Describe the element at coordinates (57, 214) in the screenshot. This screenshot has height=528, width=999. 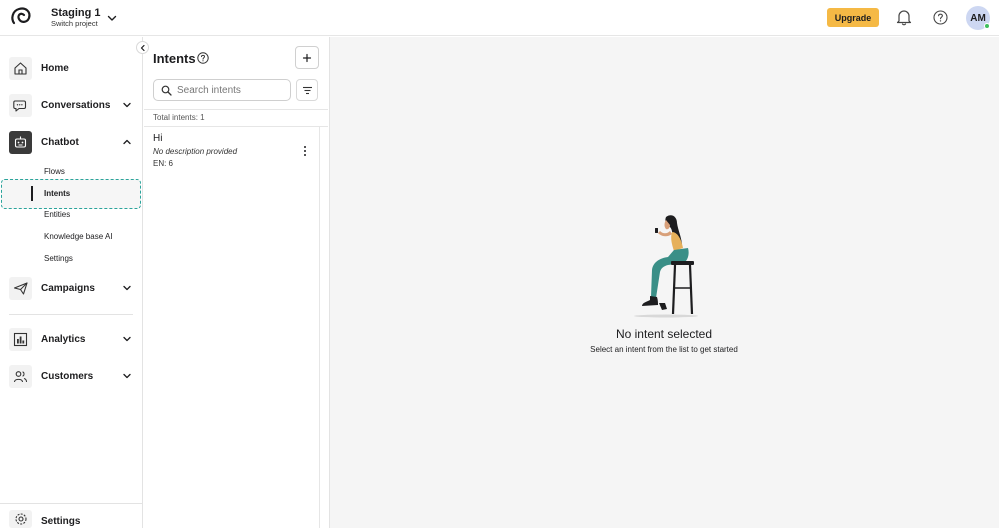
I see `sub-item-entities: Entities` at that location.